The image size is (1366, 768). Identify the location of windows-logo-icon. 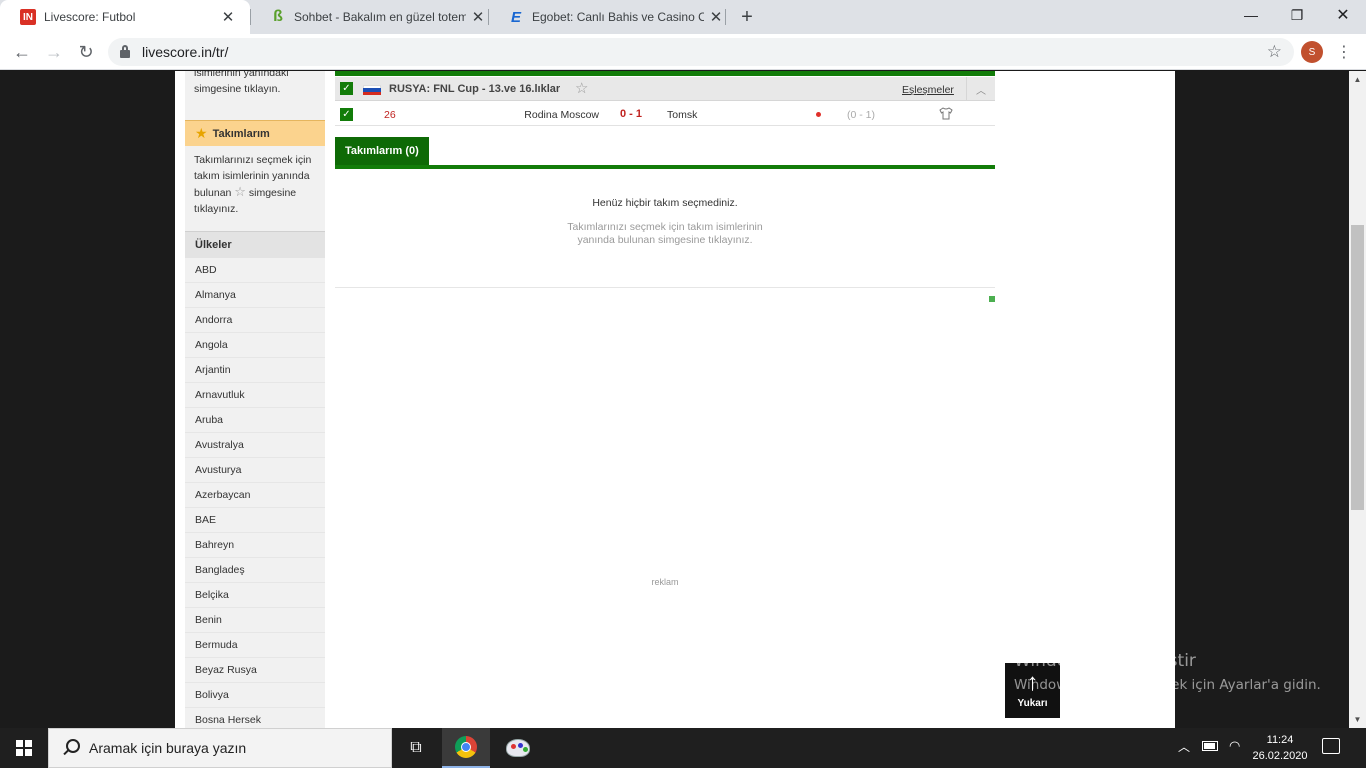
(24, 748).